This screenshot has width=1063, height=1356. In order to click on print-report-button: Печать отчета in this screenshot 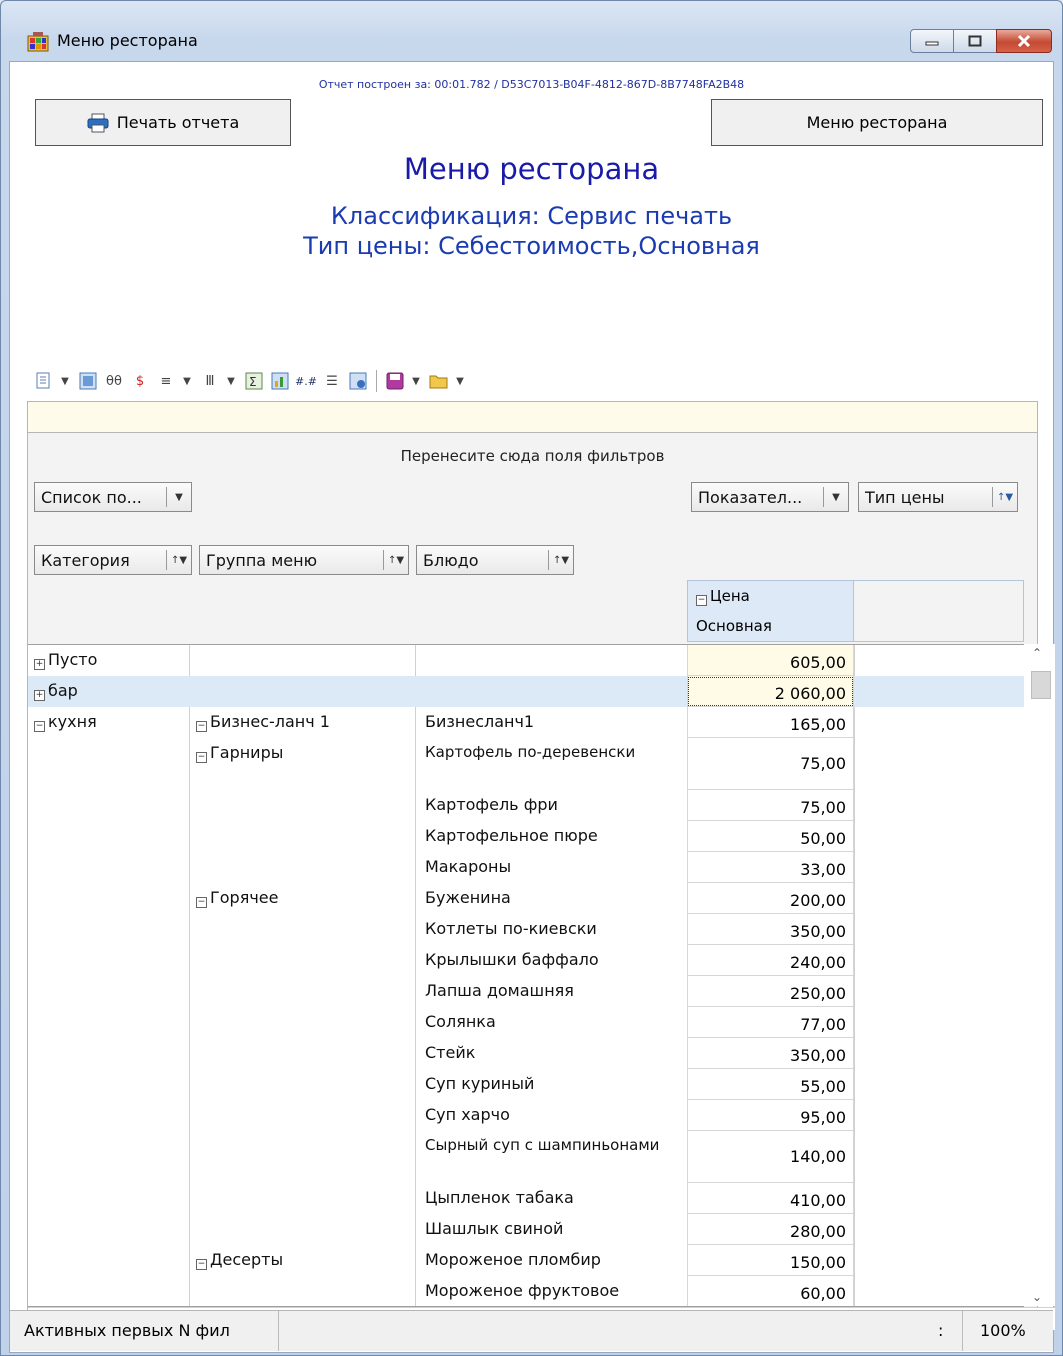, I will do `click(163, 122)`.